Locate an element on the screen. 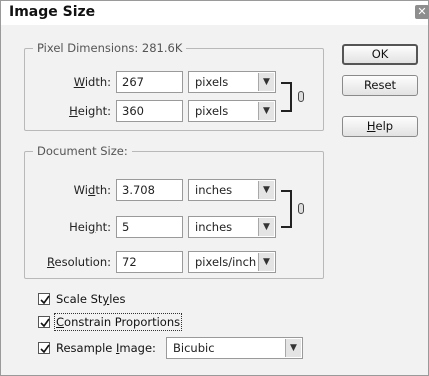 The image size is (429, 376). title-bar: Image Size ✕ is located at coordinates (215, 13).